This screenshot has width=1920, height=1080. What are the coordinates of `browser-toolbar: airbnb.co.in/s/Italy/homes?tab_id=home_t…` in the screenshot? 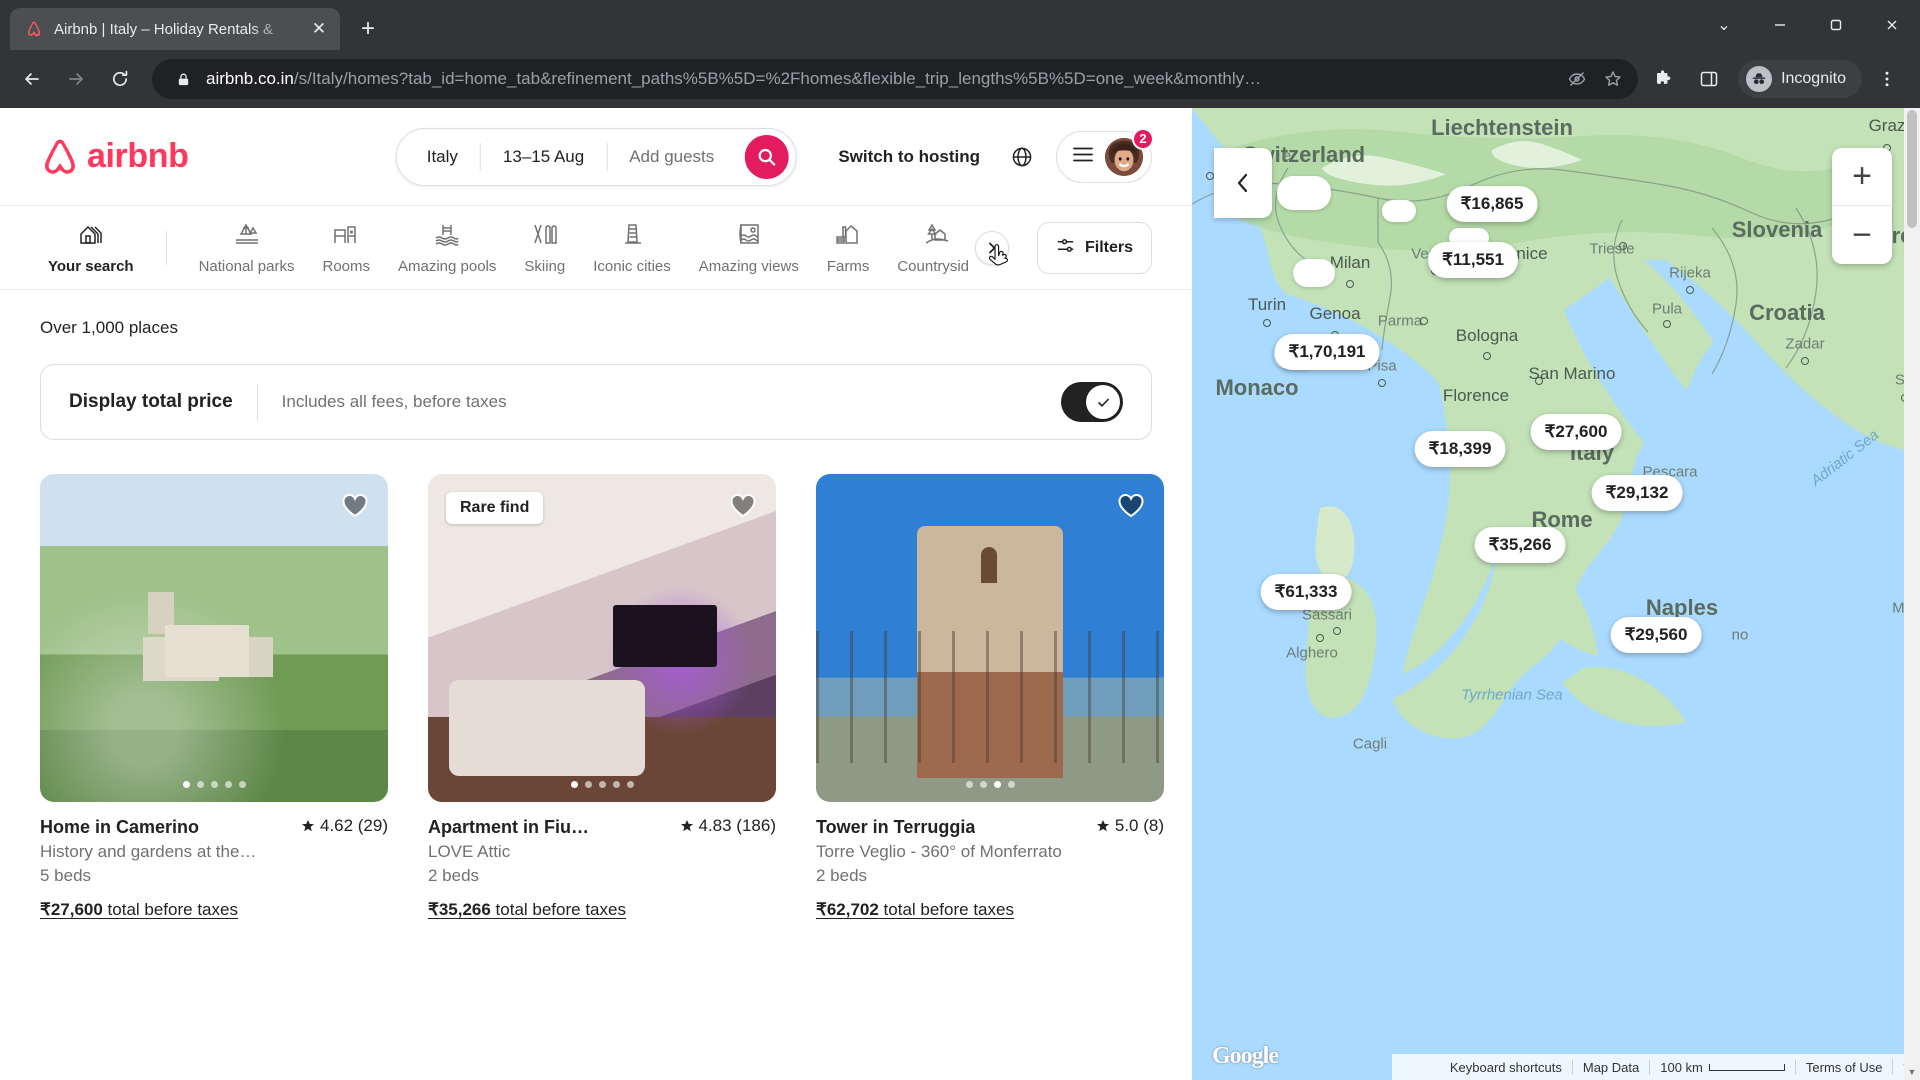 It's located at (960, 79).